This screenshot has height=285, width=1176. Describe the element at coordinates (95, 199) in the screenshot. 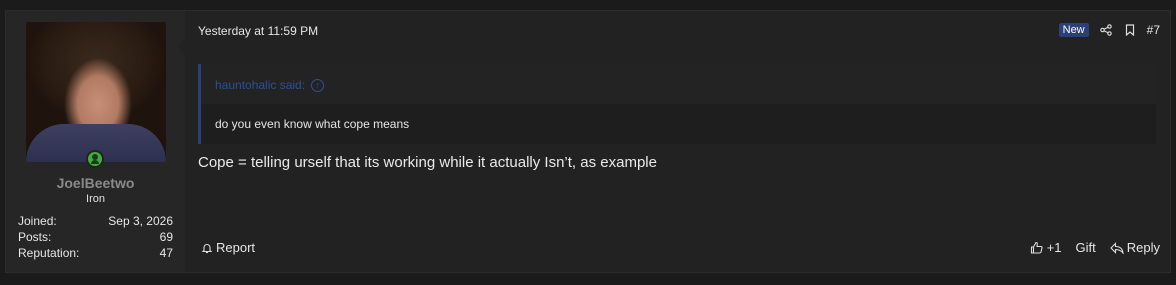

I see `user-title: Iron` at that location.